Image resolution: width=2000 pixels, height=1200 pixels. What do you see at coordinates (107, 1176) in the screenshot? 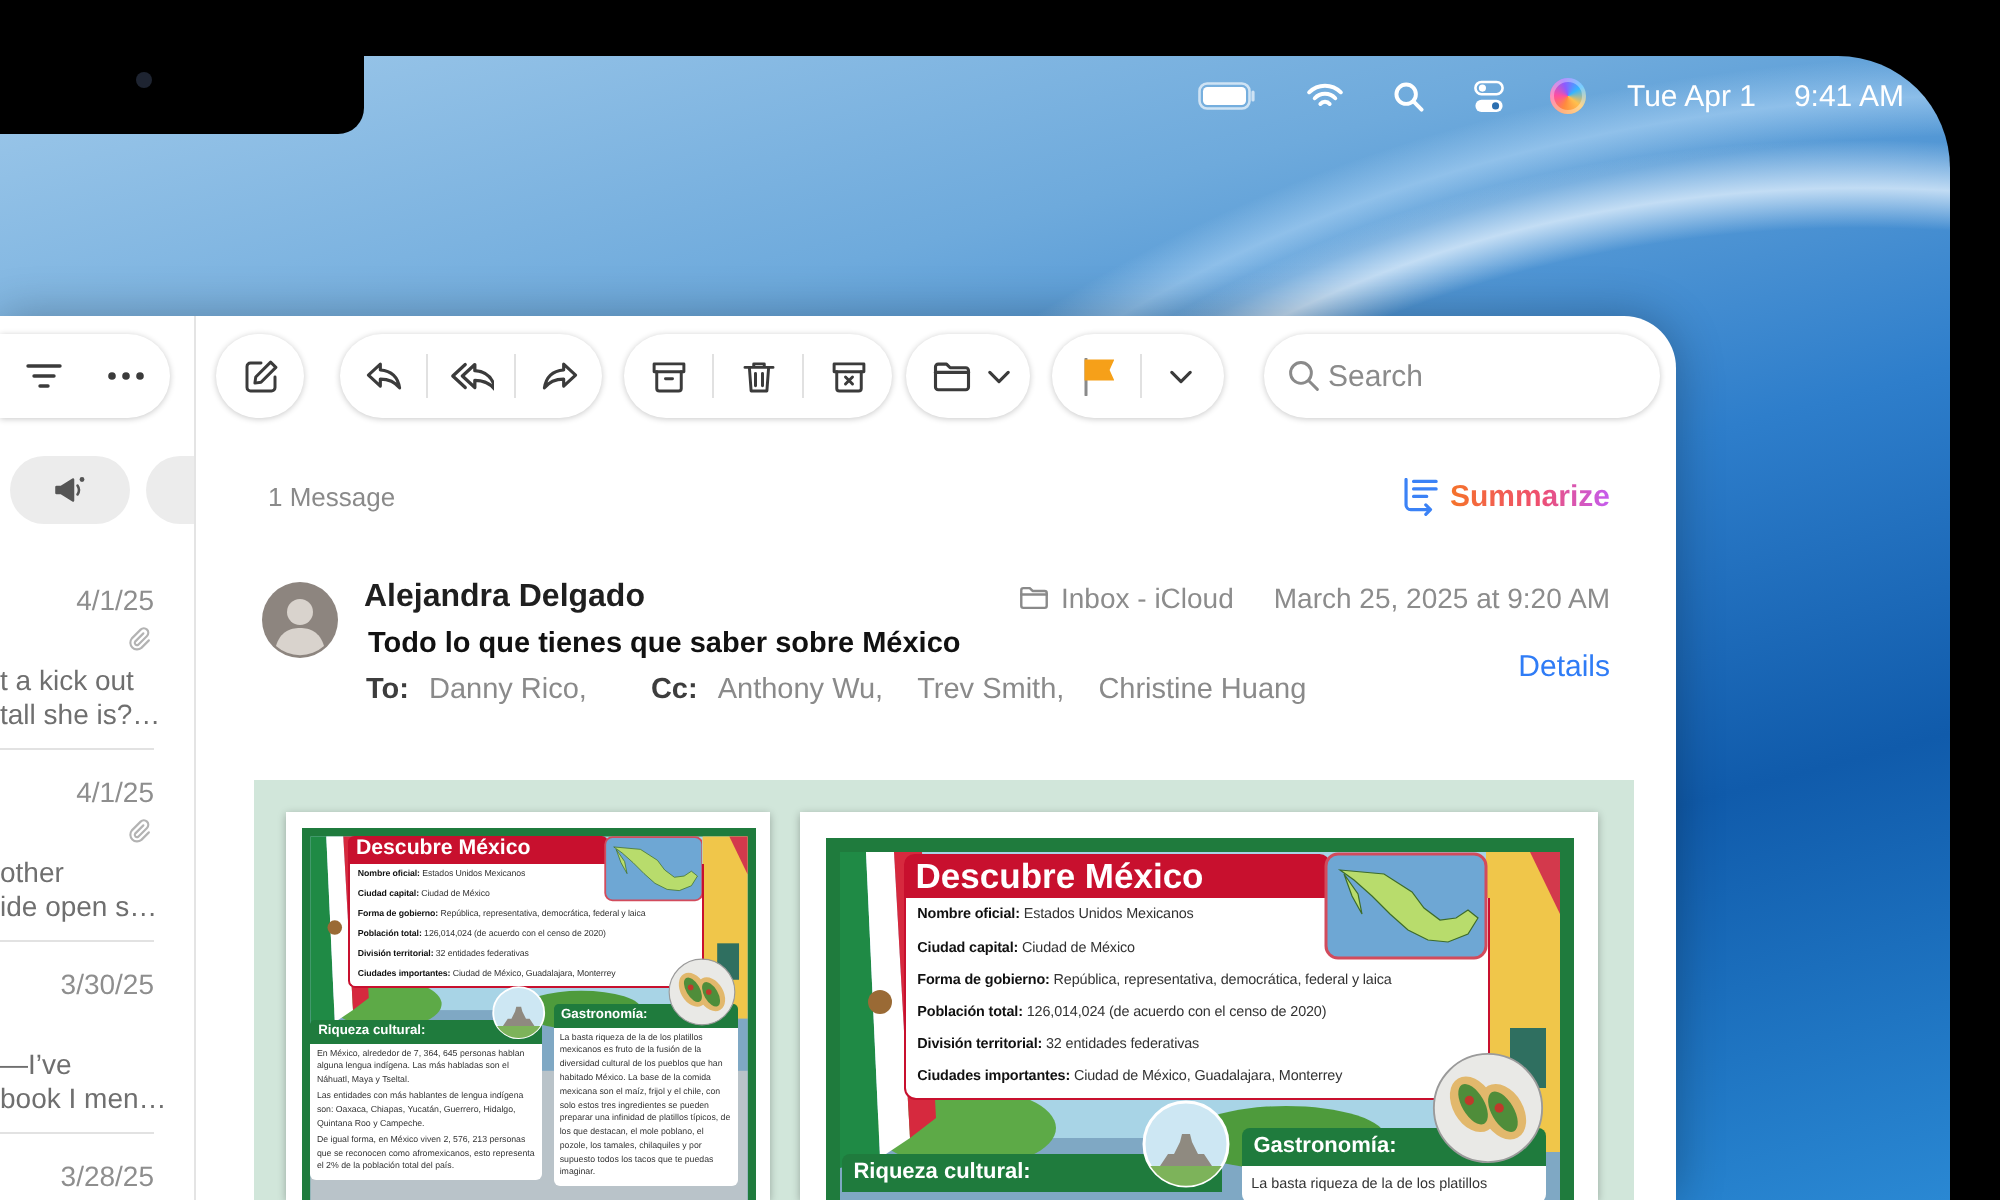
I see `message-date: 3/28/25` at bounding box center [107, 1176].